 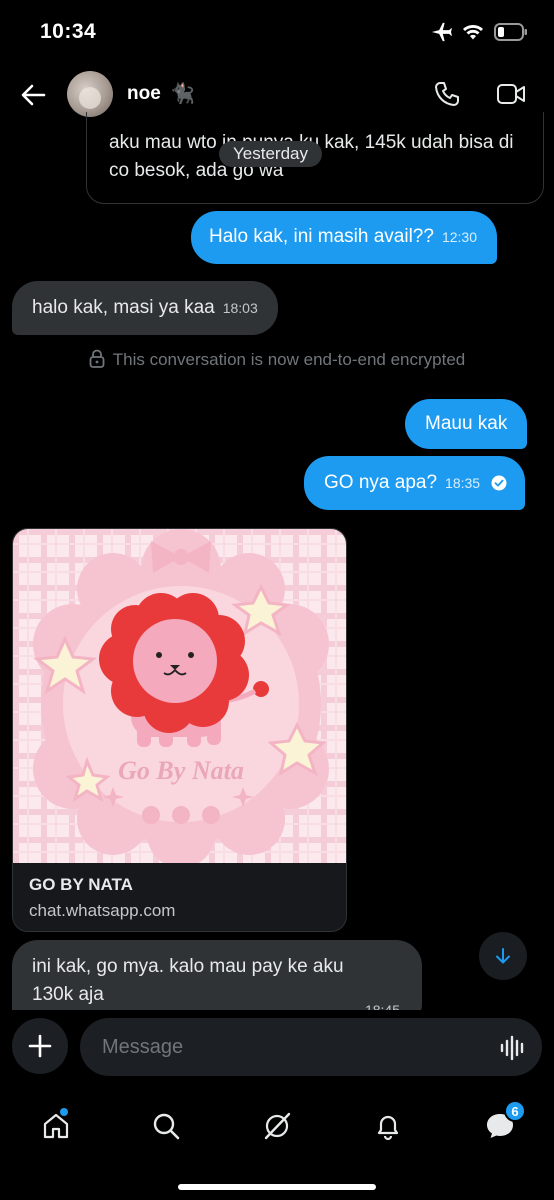 I want to click on scroll-to-bottom-button, so click(x=503, y=956).